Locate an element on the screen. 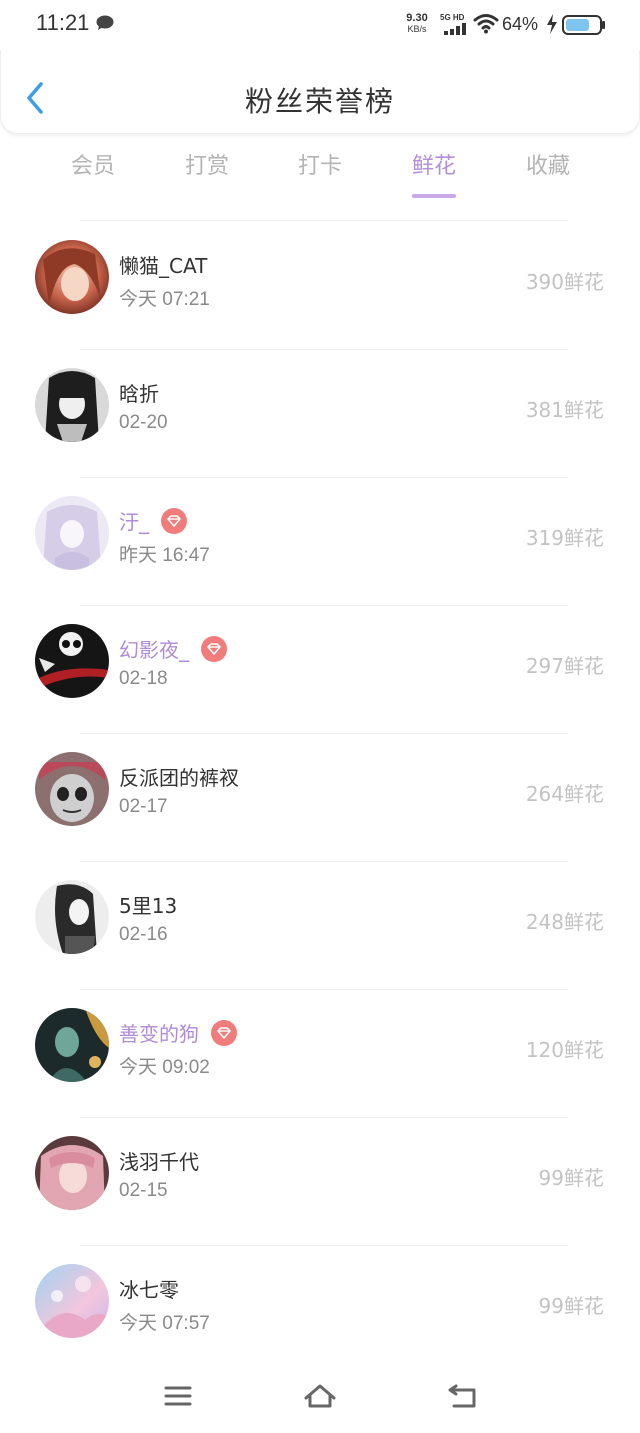 The height and width of the screenshot is (1433, 640). speed-value: 9.30 is located at coordinates (417, 18).